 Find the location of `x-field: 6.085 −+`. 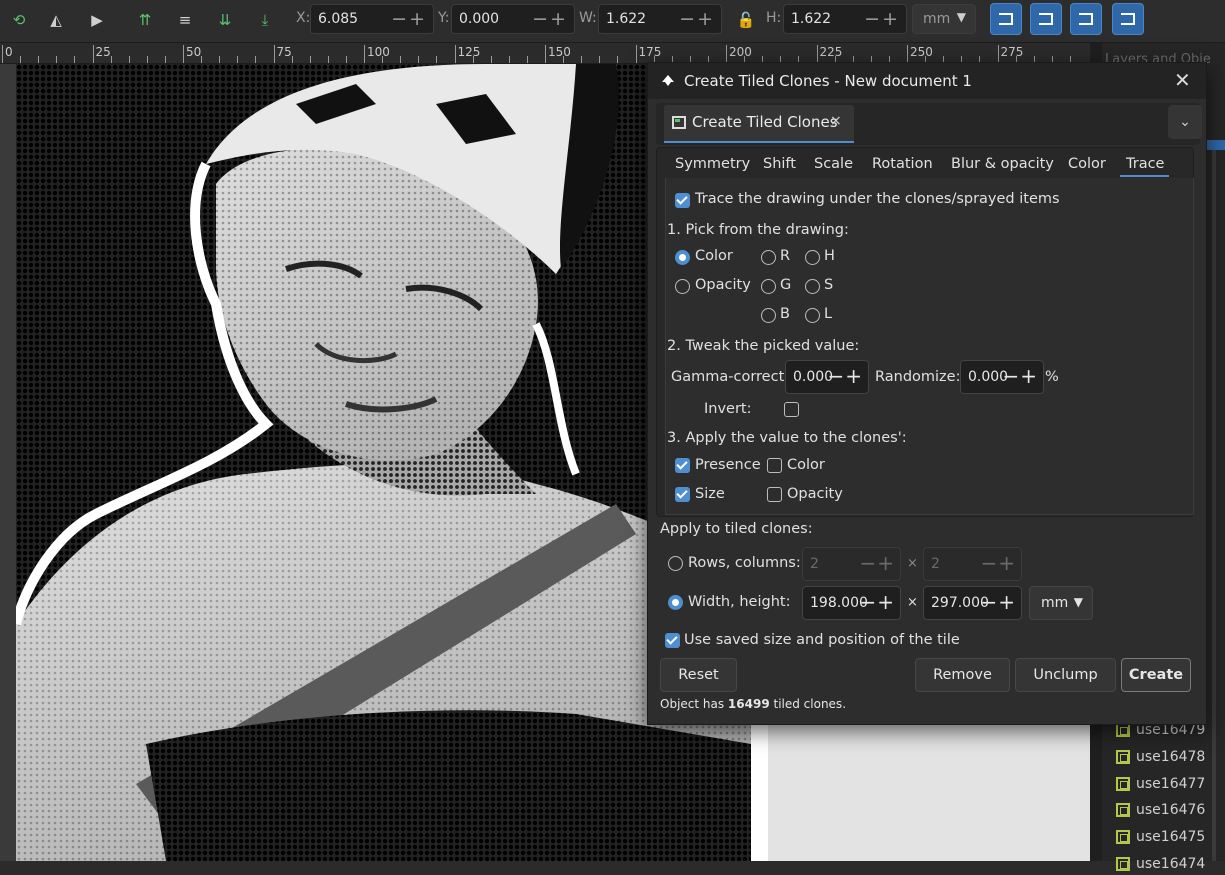

x-field: 6.085 −+ is located at coordinates (372, 19).